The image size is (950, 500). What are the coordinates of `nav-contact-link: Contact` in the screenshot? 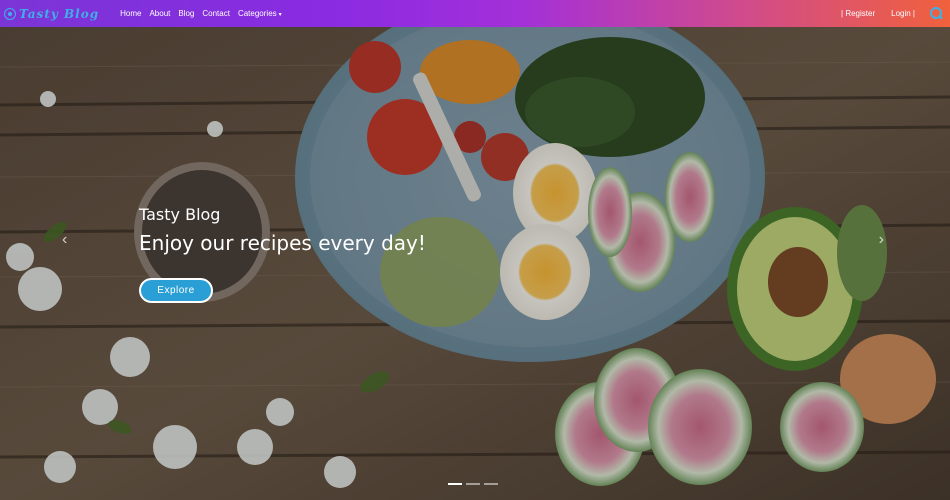 It's located at (216, 13).